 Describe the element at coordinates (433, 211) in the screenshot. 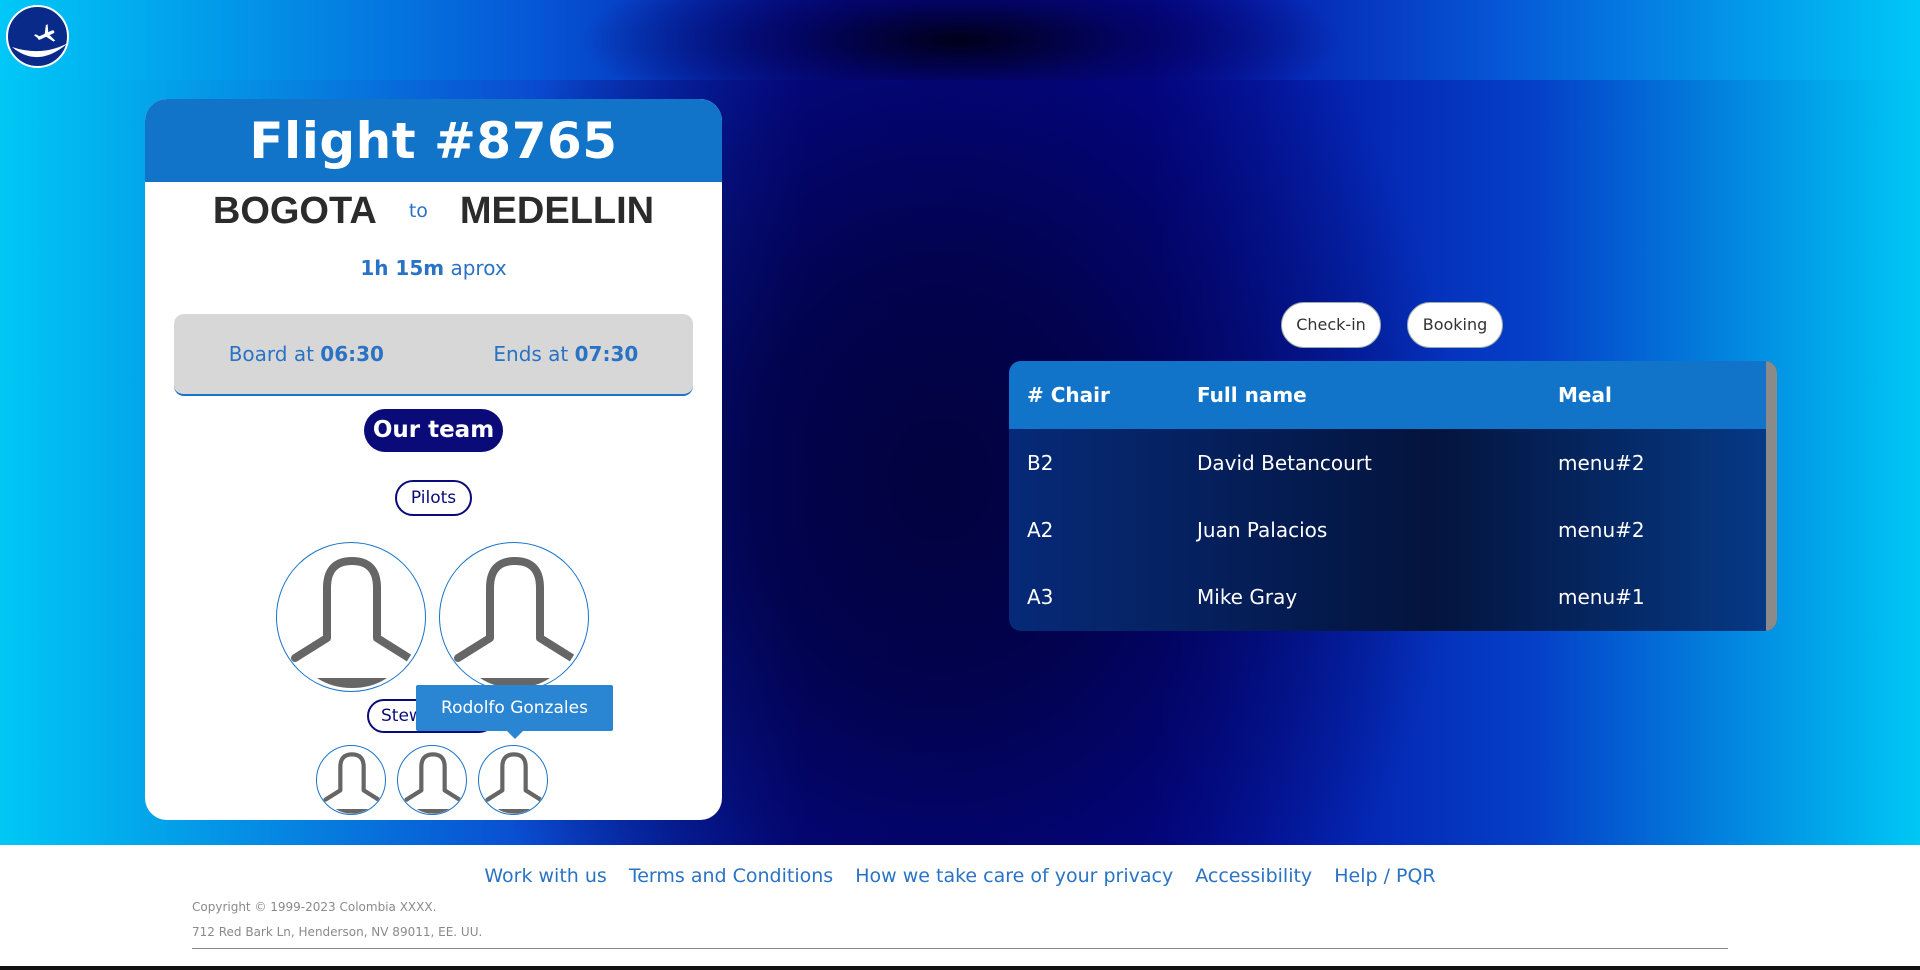

I see `route: BOGOTA to MEDELLIN` at that location.